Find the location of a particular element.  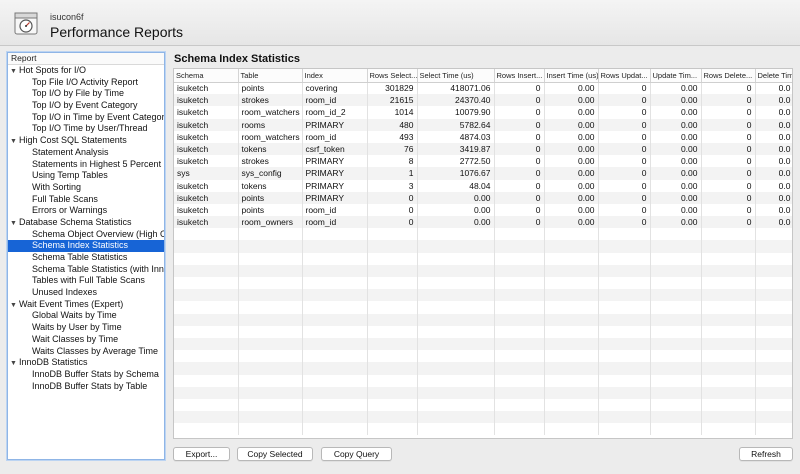

tree-group: ▼ High Cost SQL Statements is located at coordinates (86, 141).